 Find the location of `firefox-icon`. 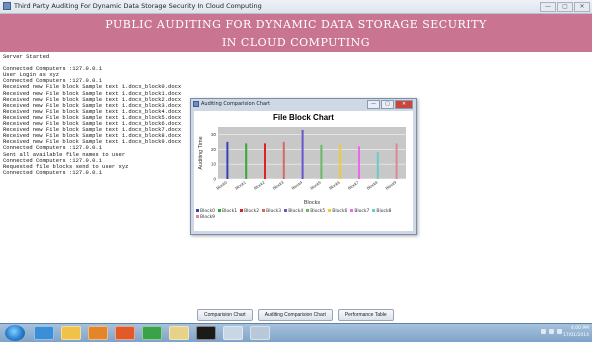

firefox-icon is located at coordinates (125, 333).